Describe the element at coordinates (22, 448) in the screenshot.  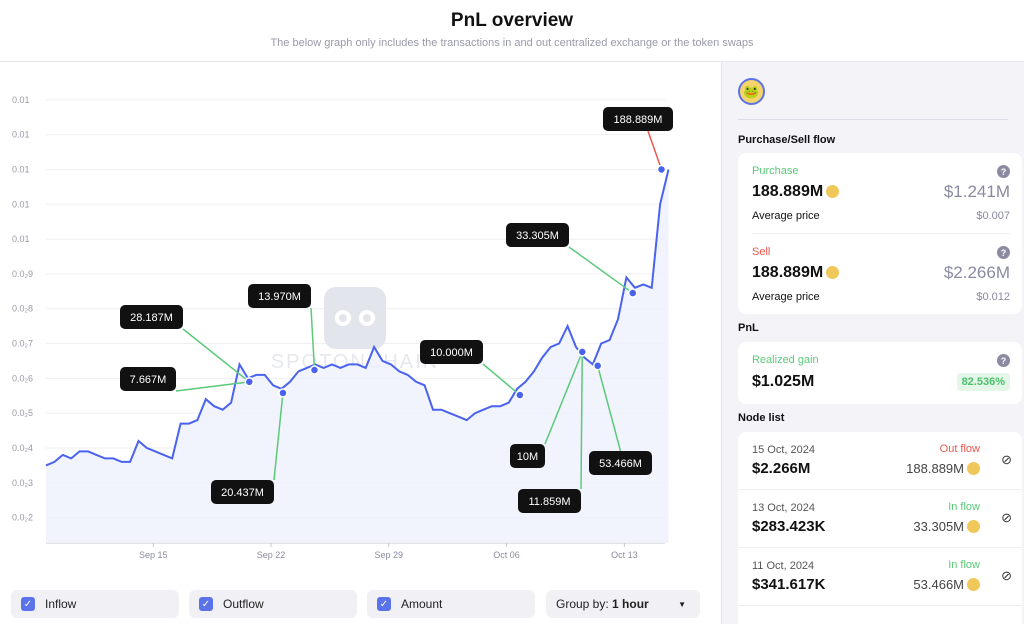
I see `y-tick-label: 0.0₂4` at that location.